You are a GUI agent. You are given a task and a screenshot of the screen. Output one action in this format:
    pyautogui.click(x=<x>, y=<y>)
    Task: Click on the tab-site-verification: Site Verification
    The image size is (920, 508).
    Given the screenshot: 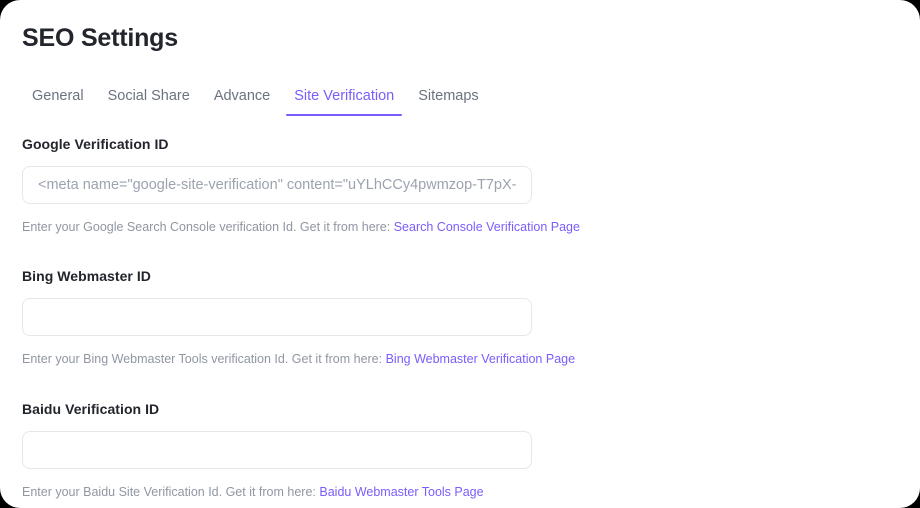 What is the action you would take?
    pyautogui.click(x=344, y=101)
    